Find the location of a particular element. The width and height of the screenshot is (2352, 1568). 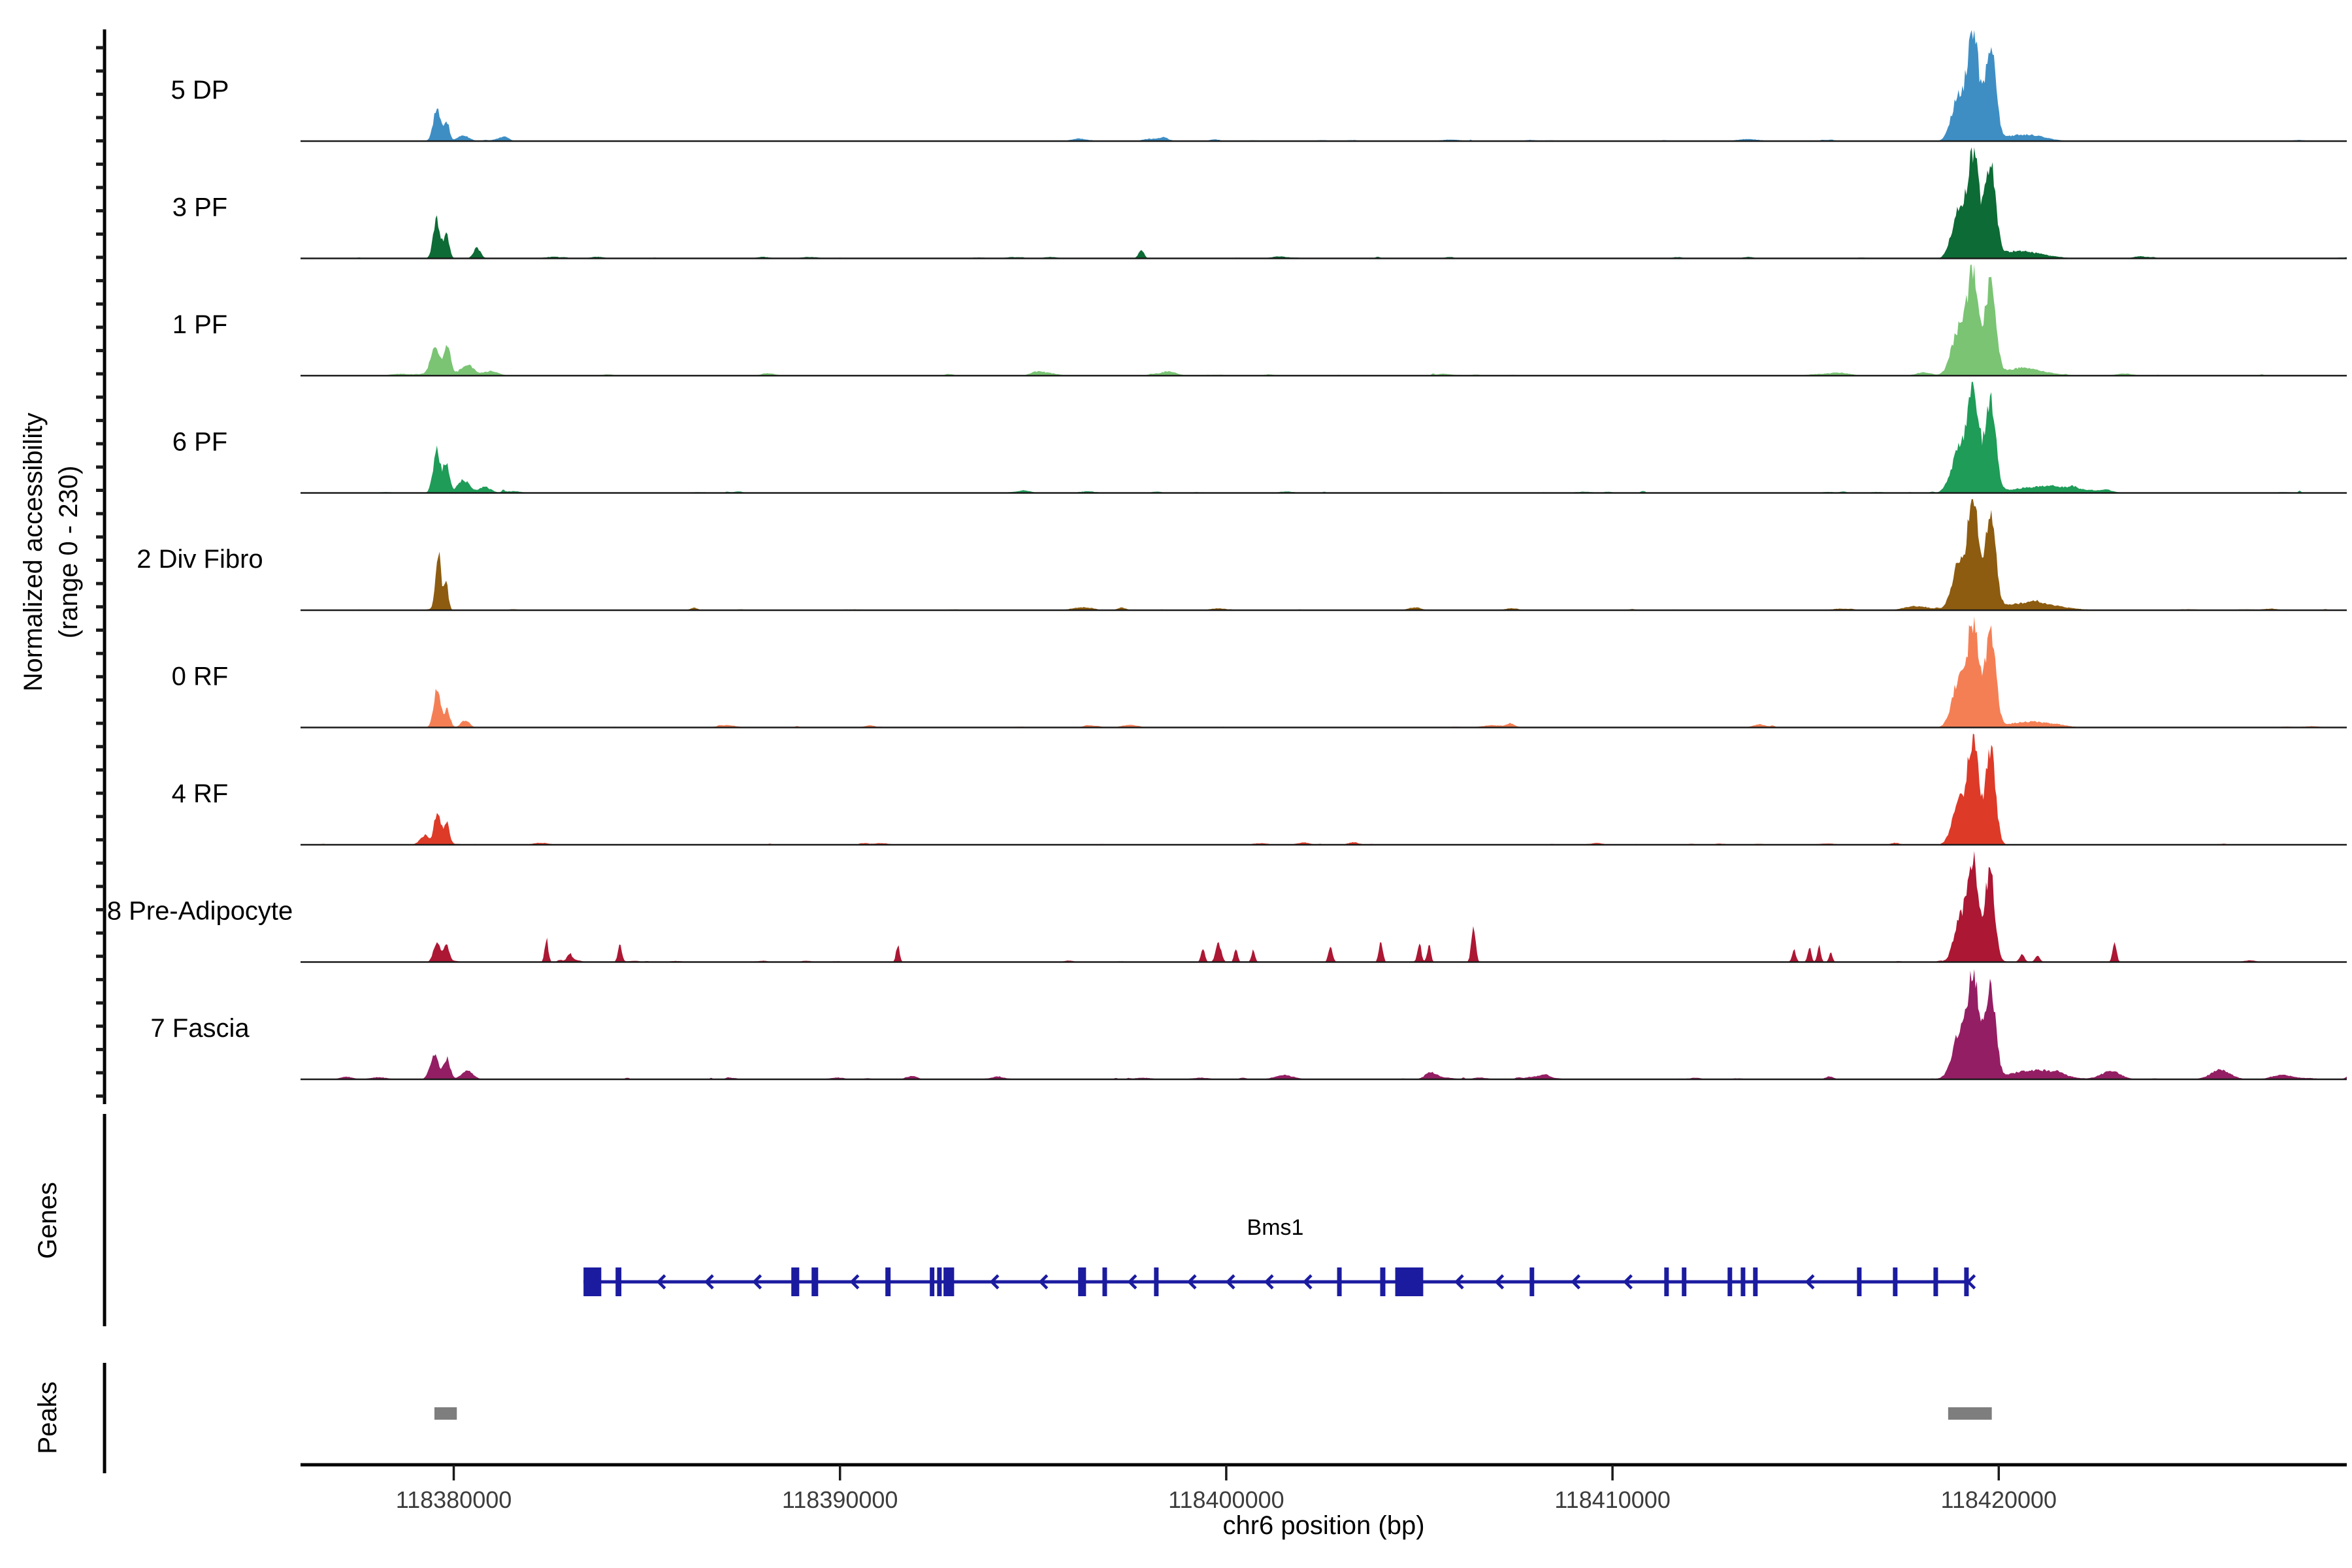

track-label: 1 PF is located at coordinates (199, 324).